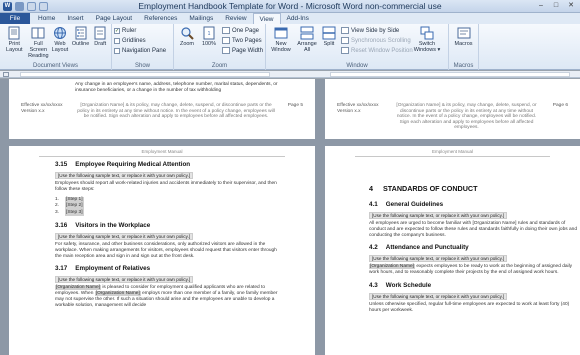  I want to click on side-by-side-icon, so click(345, 30).